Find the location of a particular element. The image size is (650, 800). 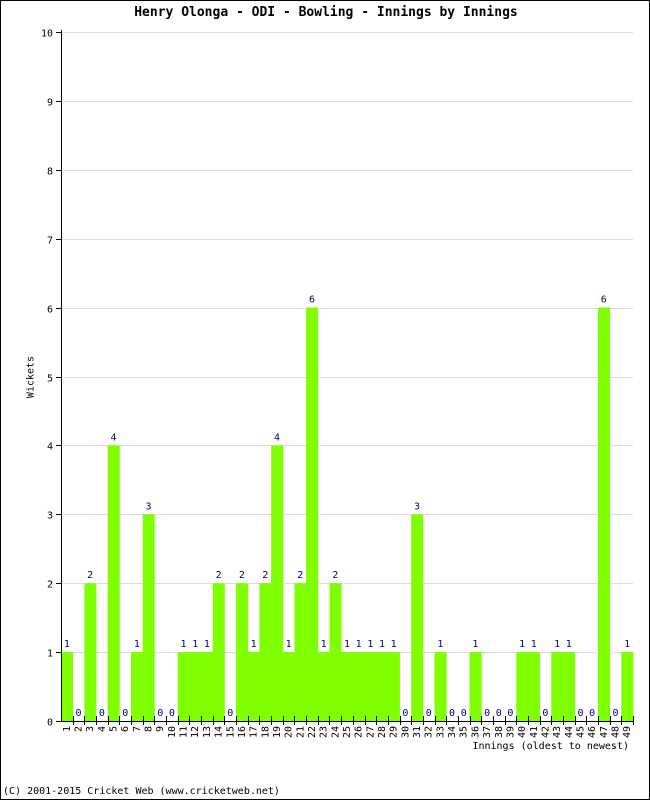

x-tick-label: 7 is located at coordinates (137, 729).